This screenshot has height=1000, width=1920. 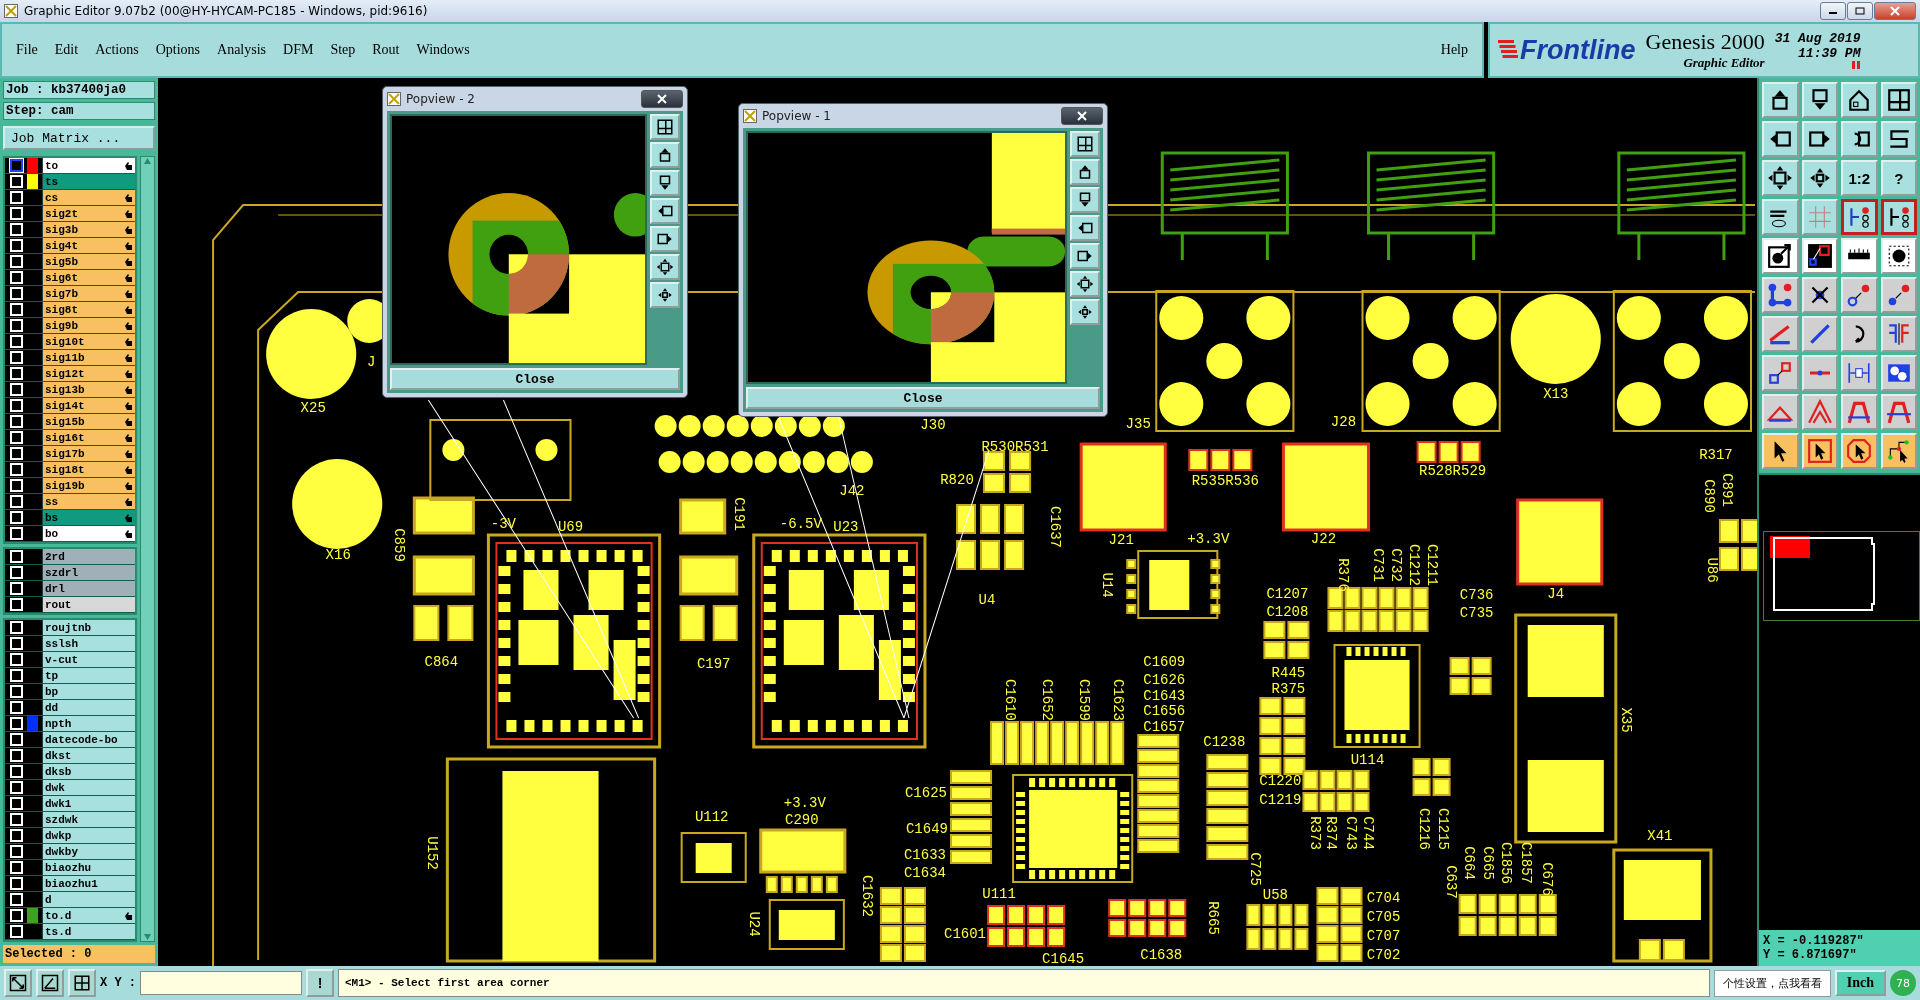 What do you see at coordinates (88, 261) in the screenshot?
I see `layer-item: sig5b` at bounding box center [88, 261].